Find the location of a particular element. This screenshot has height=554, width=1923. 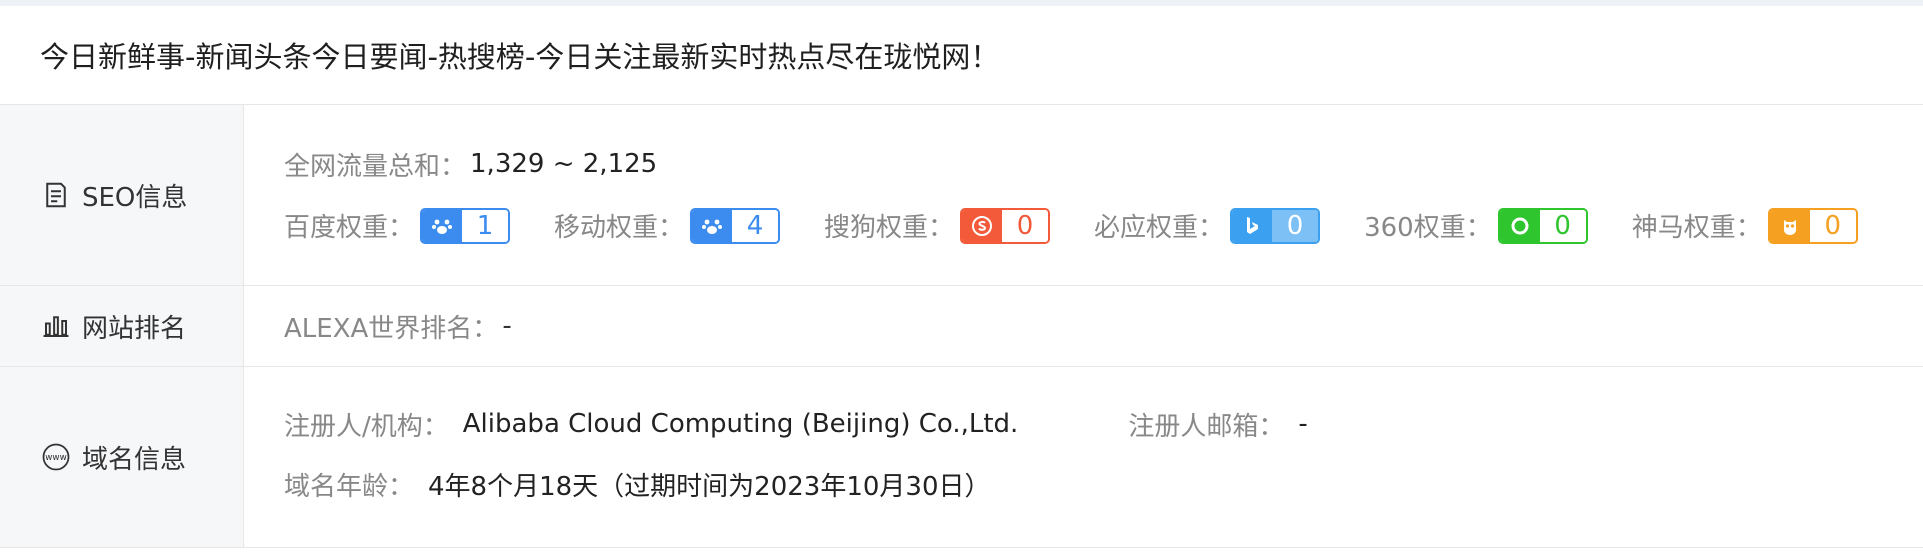

domain-age-line: 域名年龄： 4年8个月18天（过期时间为2023年10月30日） is located at coordinates (1103, 484).